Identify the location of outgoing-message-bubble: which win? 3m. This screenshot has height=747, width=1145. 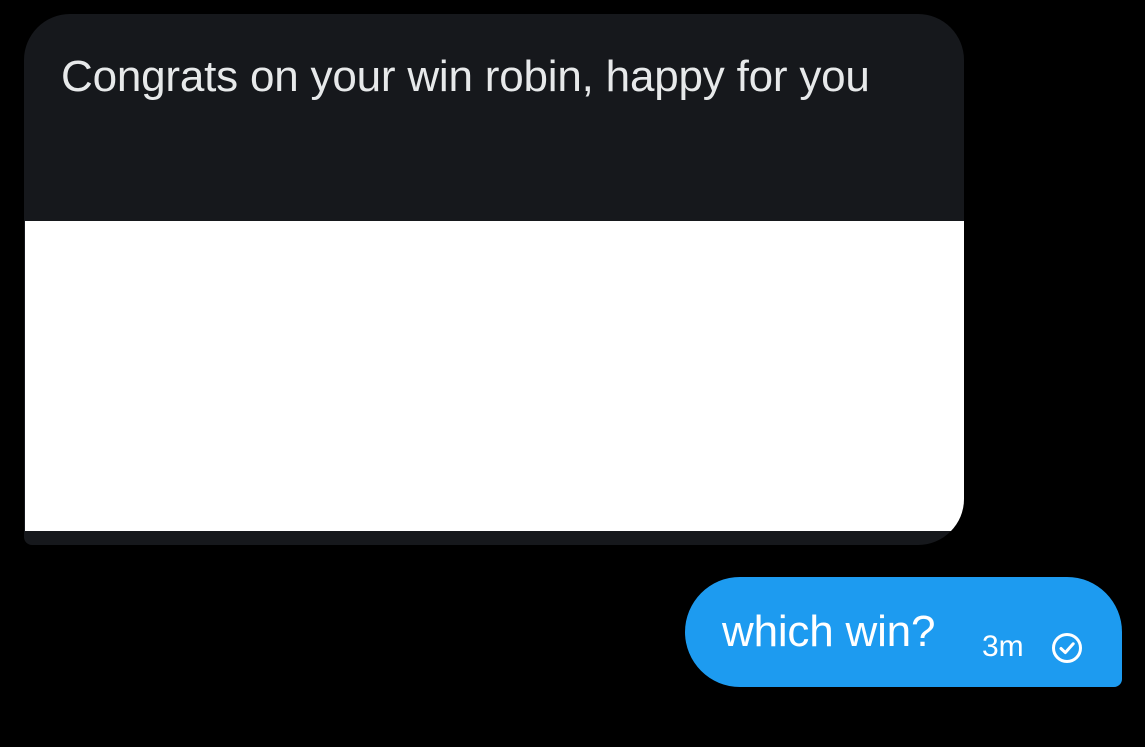
(903, 632).